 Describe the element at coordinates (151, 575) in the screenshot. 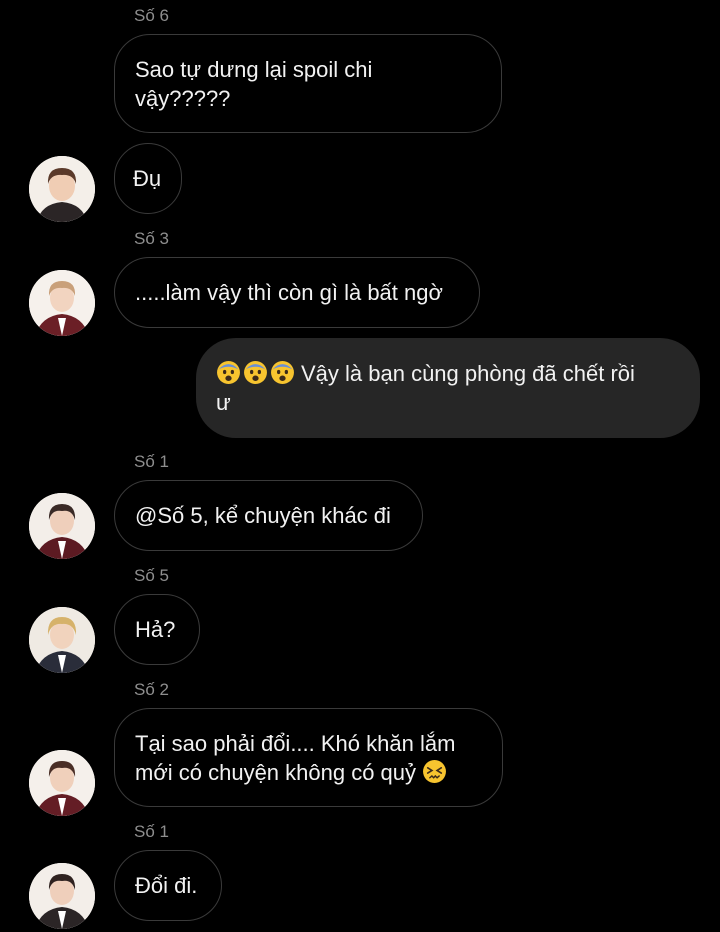

I see `sender-name: Số 5` at that location.